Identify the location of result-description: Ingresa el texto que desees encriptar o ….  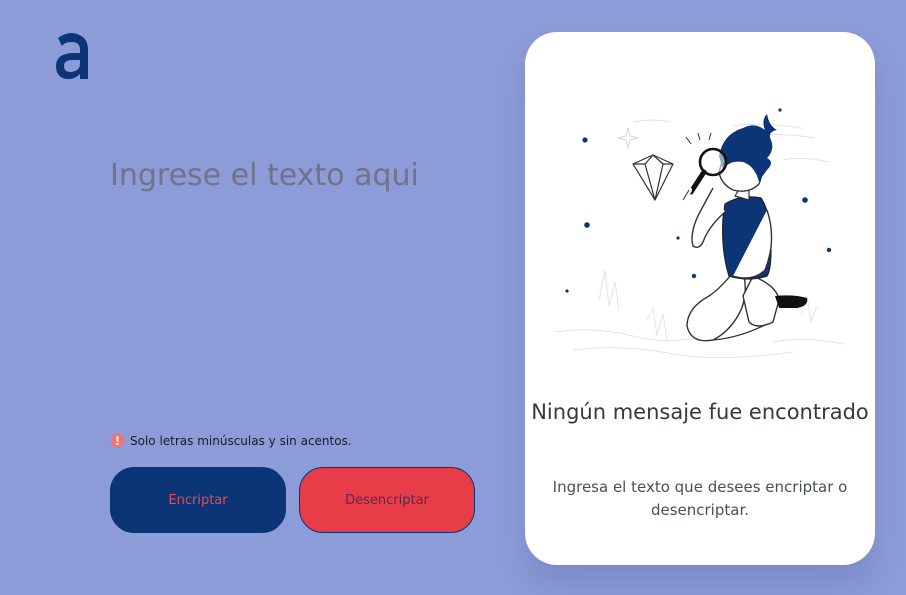
(700, 498).